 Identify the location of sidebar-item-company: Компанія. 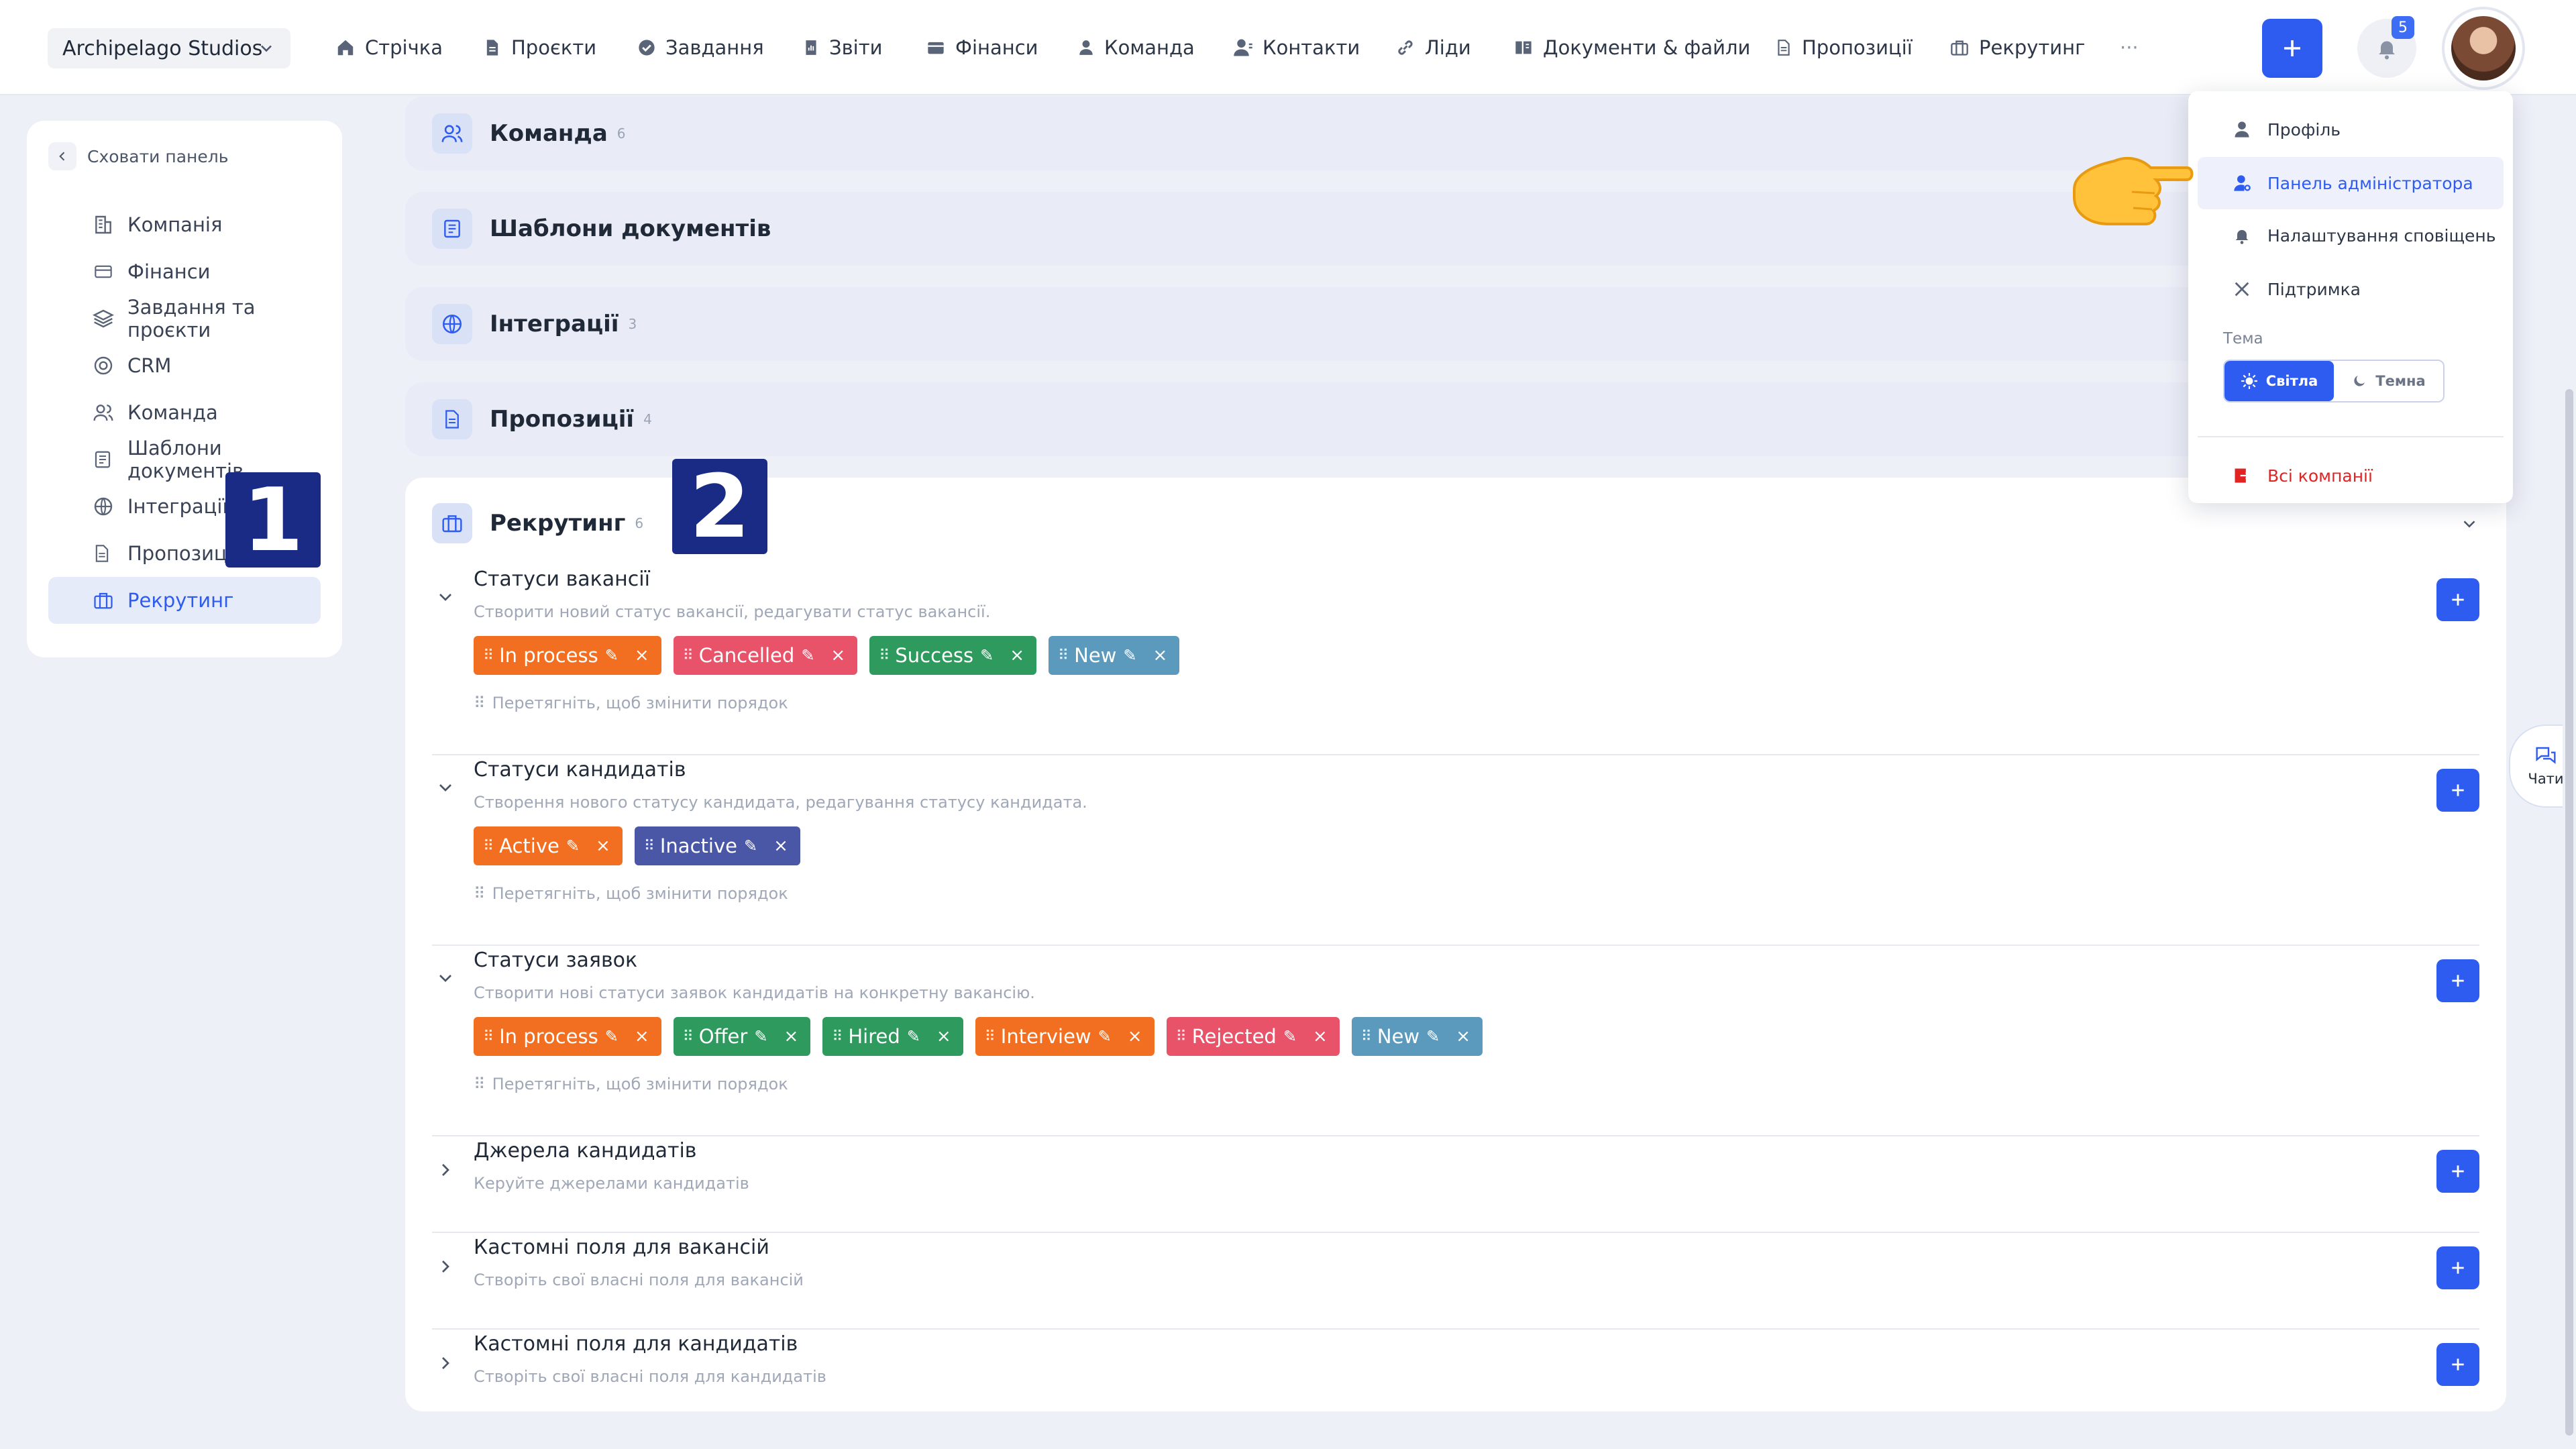
(184, 224).